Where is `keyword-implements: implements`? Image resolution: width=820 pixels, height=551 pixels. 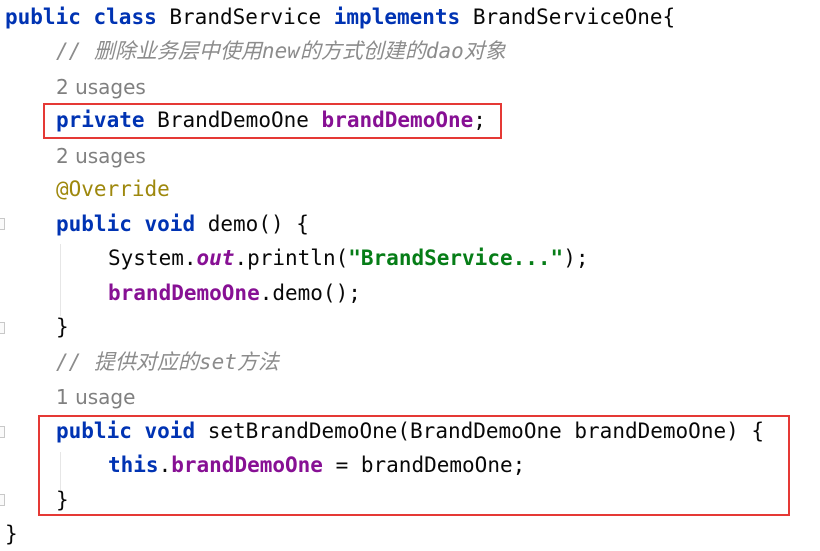 keyword-implements: implements is located at coordinates (397, 17).